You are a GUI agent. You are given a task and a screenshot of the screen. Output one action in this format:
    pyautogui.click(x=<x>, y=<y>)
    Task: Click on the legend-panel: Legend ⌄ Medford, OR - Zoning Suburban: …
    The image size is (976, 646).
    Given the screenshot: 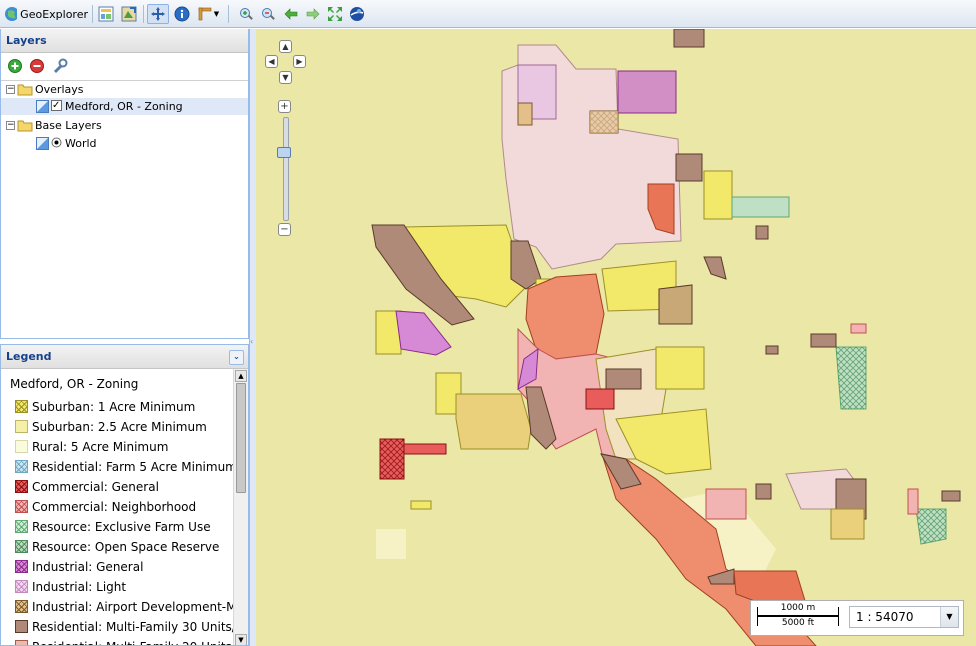 What is the action you would take?
    pyautogui.click(x=124, y=495)
    